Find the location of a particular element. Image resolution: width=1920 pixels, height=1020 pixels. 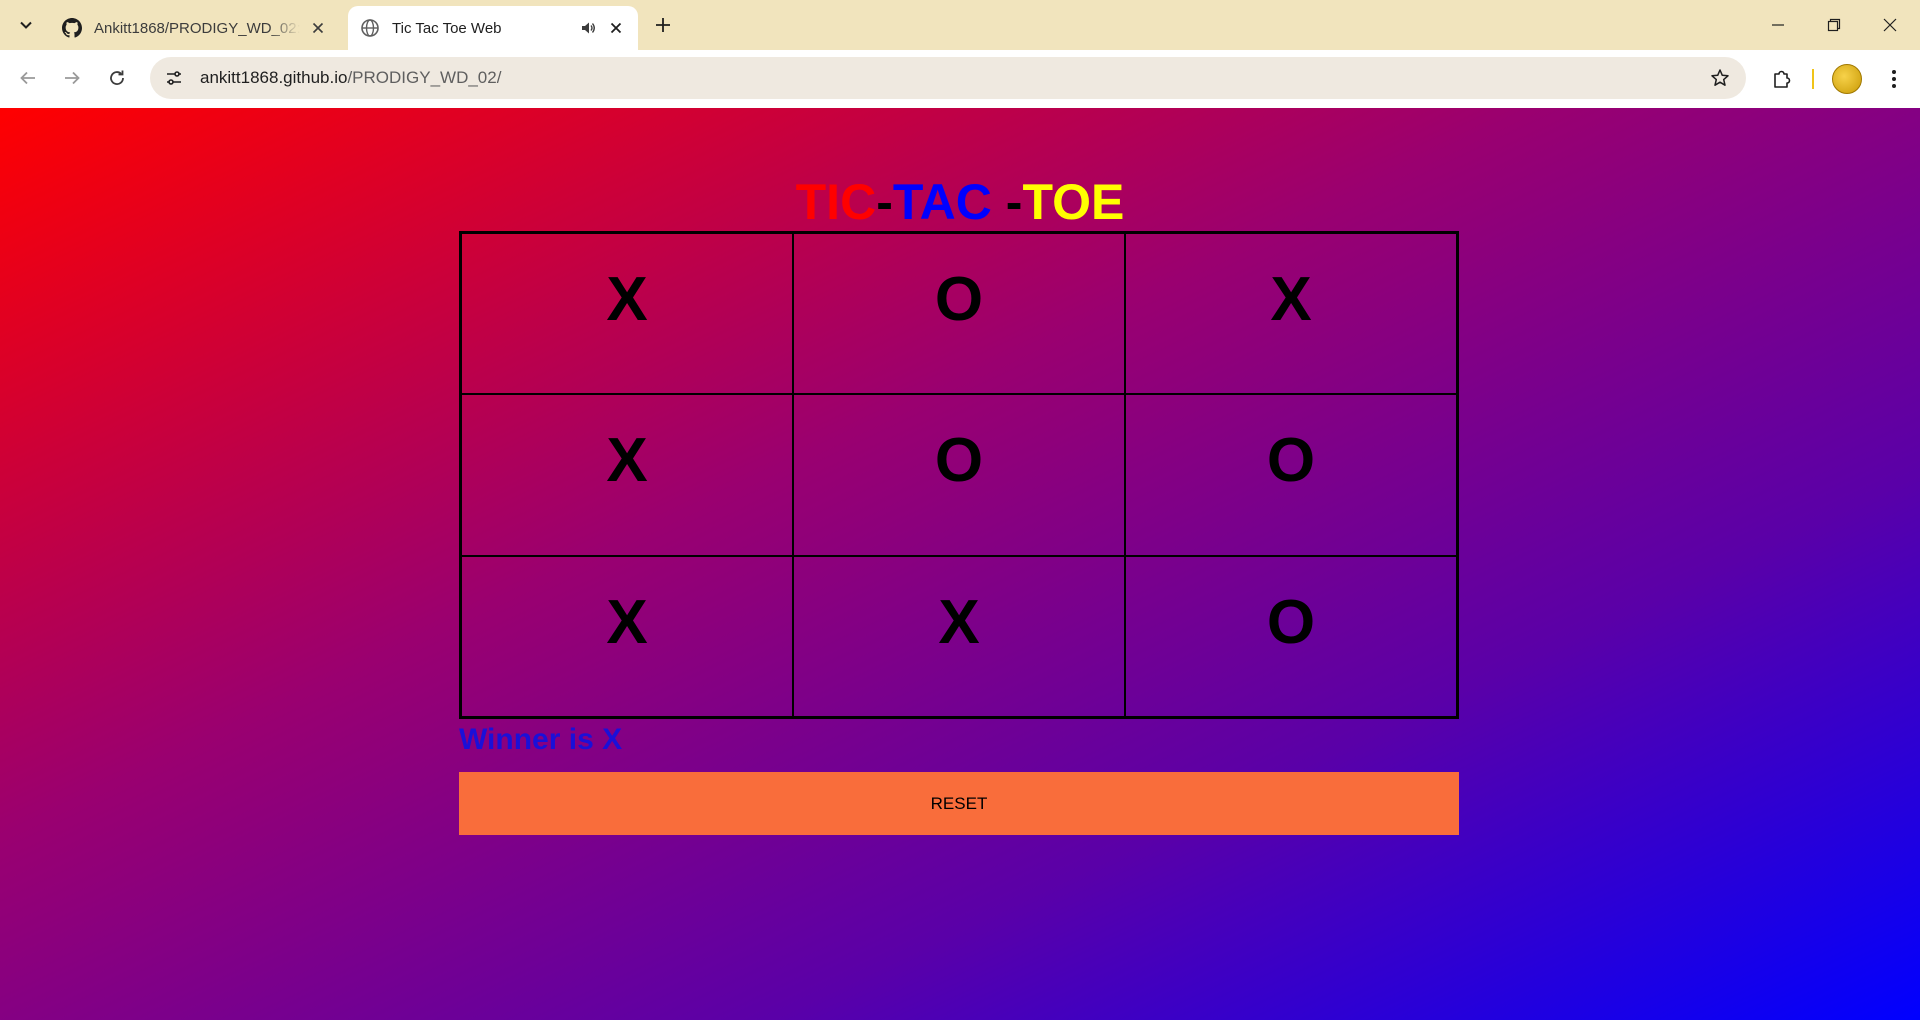

tab-search-button is located at coordinates (26, 25).